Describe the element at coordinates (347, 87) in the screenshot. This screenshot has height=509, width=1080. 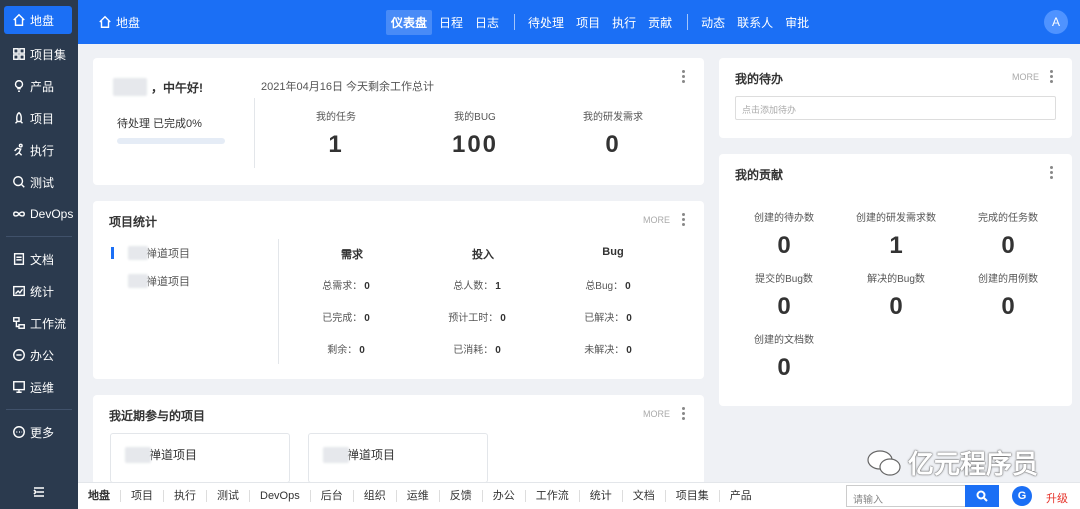
I see `date-summary: 2021年04月16日 今天剩余工作总计` at that location.